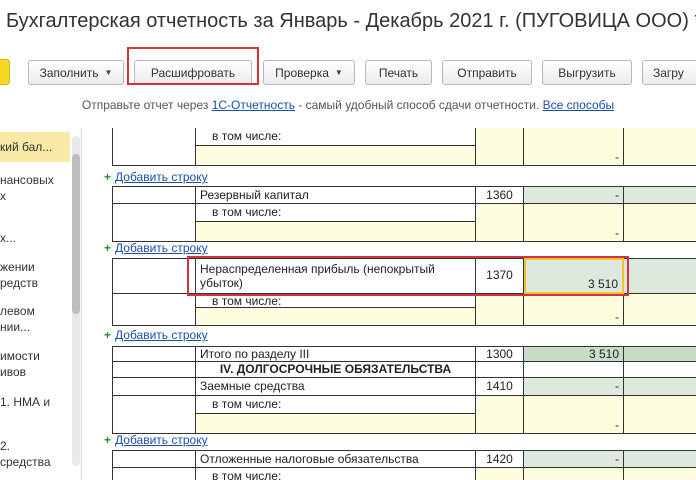 The image size is (696, 480). What do you see at coordinates (660, 195) in the screenshot?
I see `reserve-capital-prev` at bounding box center [660, 195].